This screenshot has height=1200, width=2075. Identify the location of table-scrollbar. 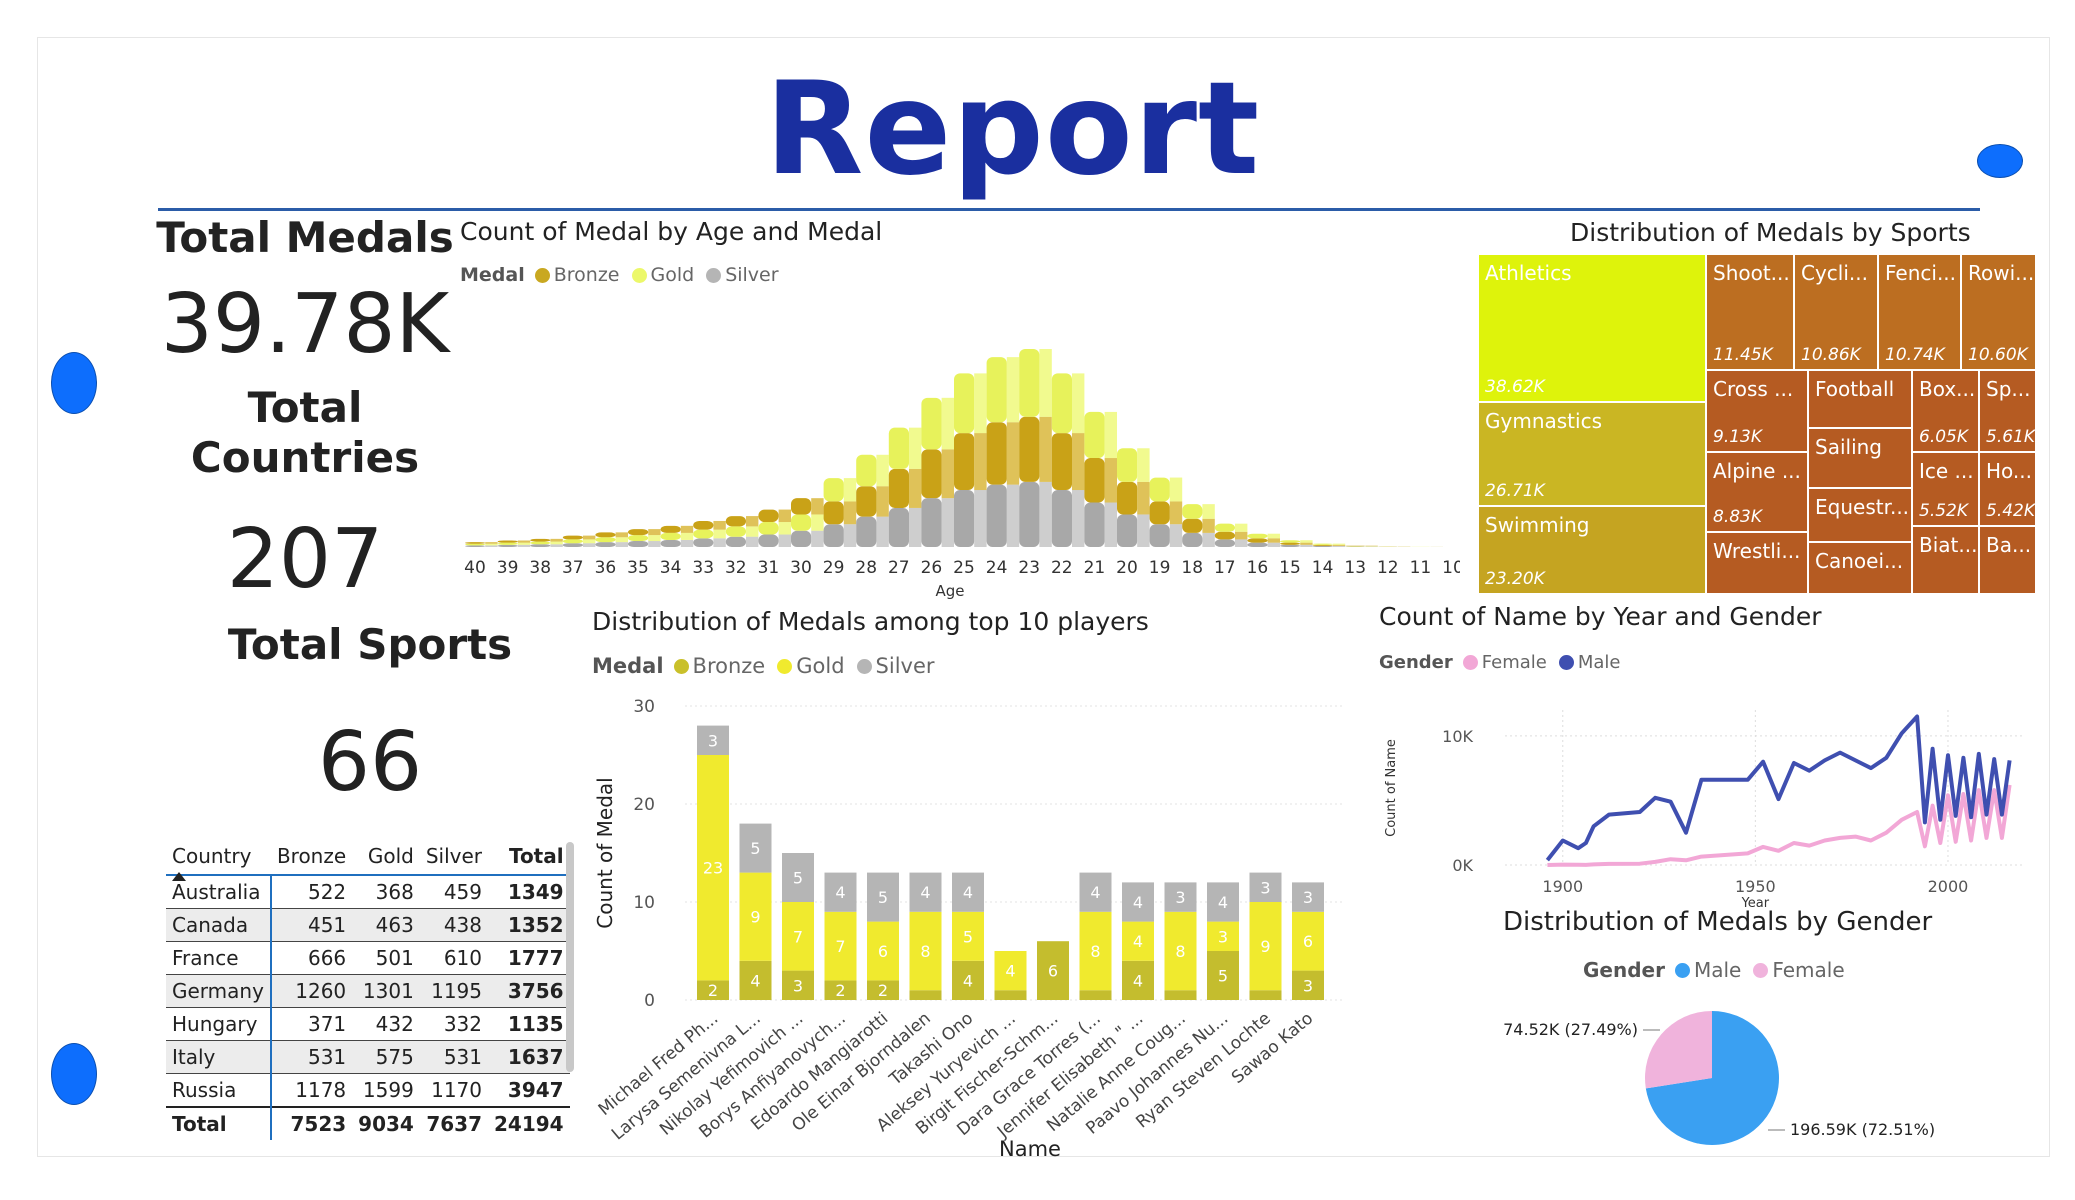
(570, 957).